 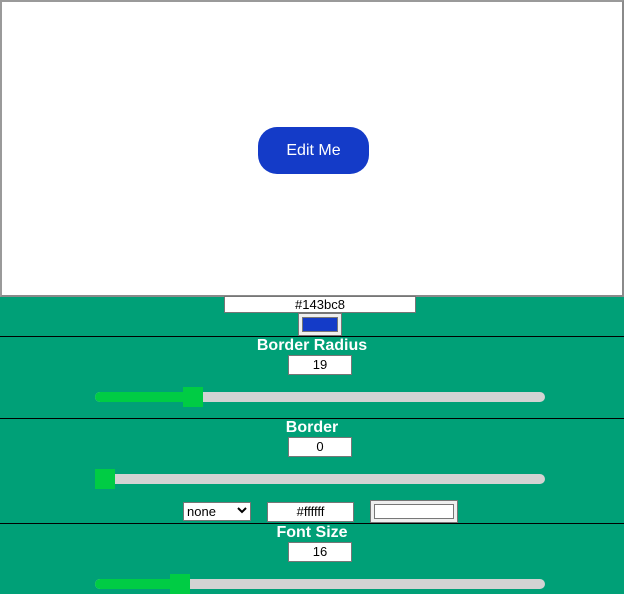 I want to click on background-color-picker, so click(x=320, y=324).